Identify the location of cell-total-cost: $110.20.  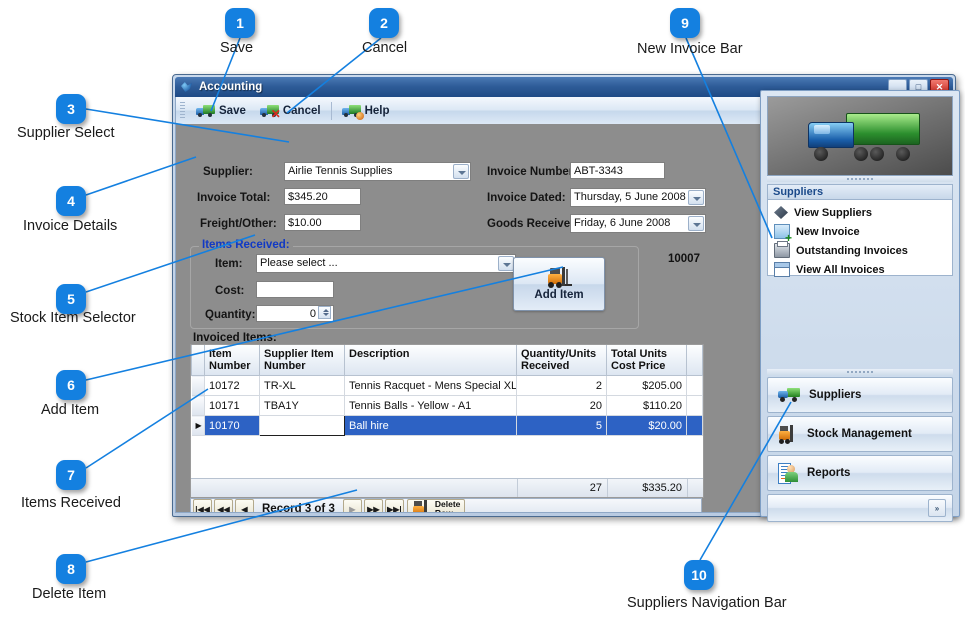
(646, 405).